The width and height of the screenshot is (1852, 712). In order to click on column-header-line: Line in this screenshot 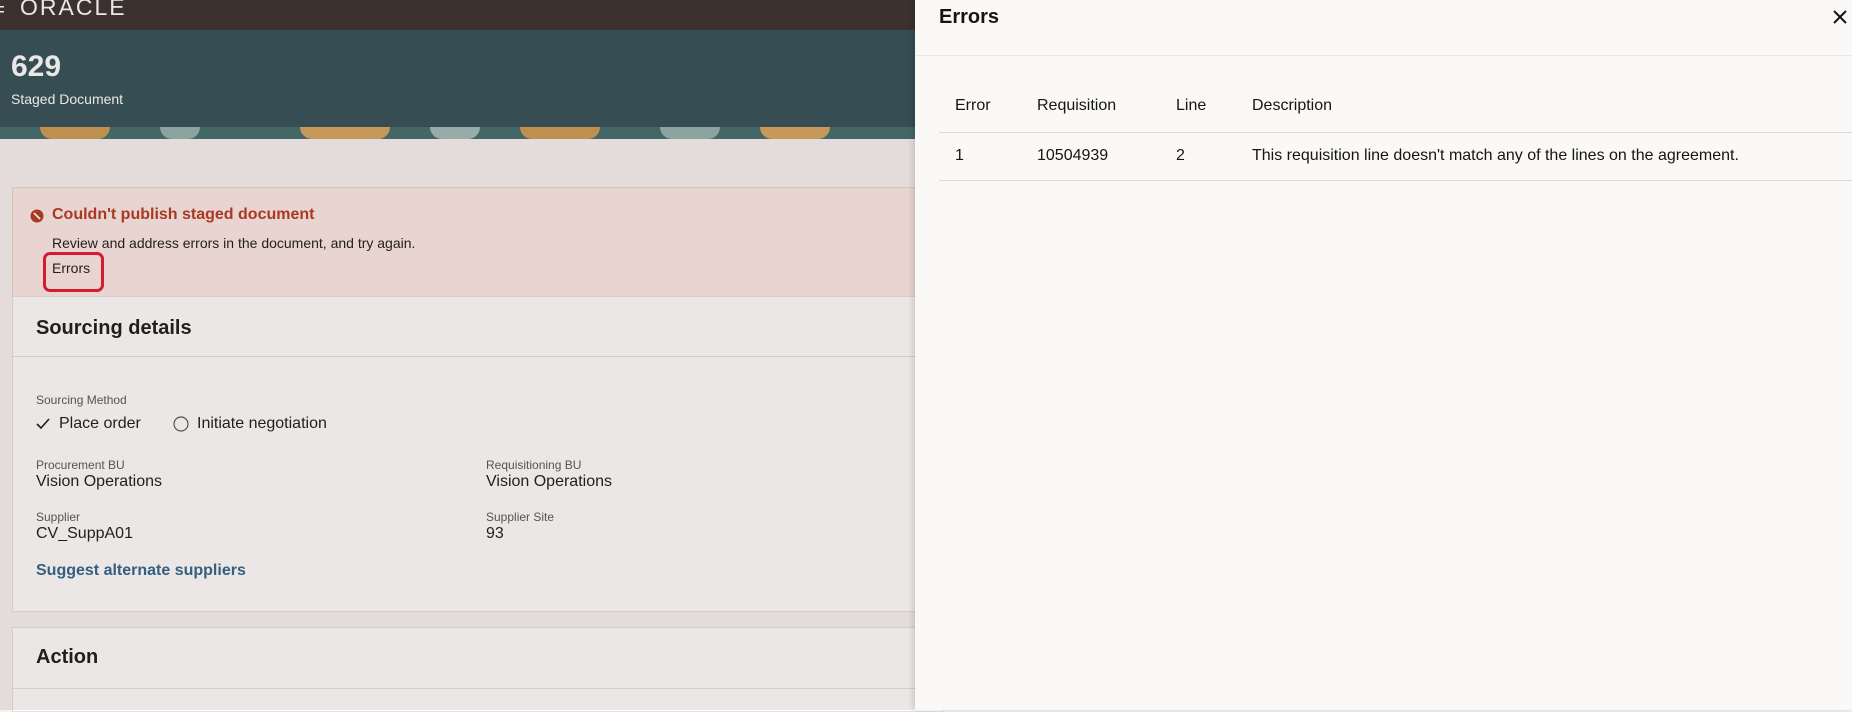, I will do `click(1191, 105)`.